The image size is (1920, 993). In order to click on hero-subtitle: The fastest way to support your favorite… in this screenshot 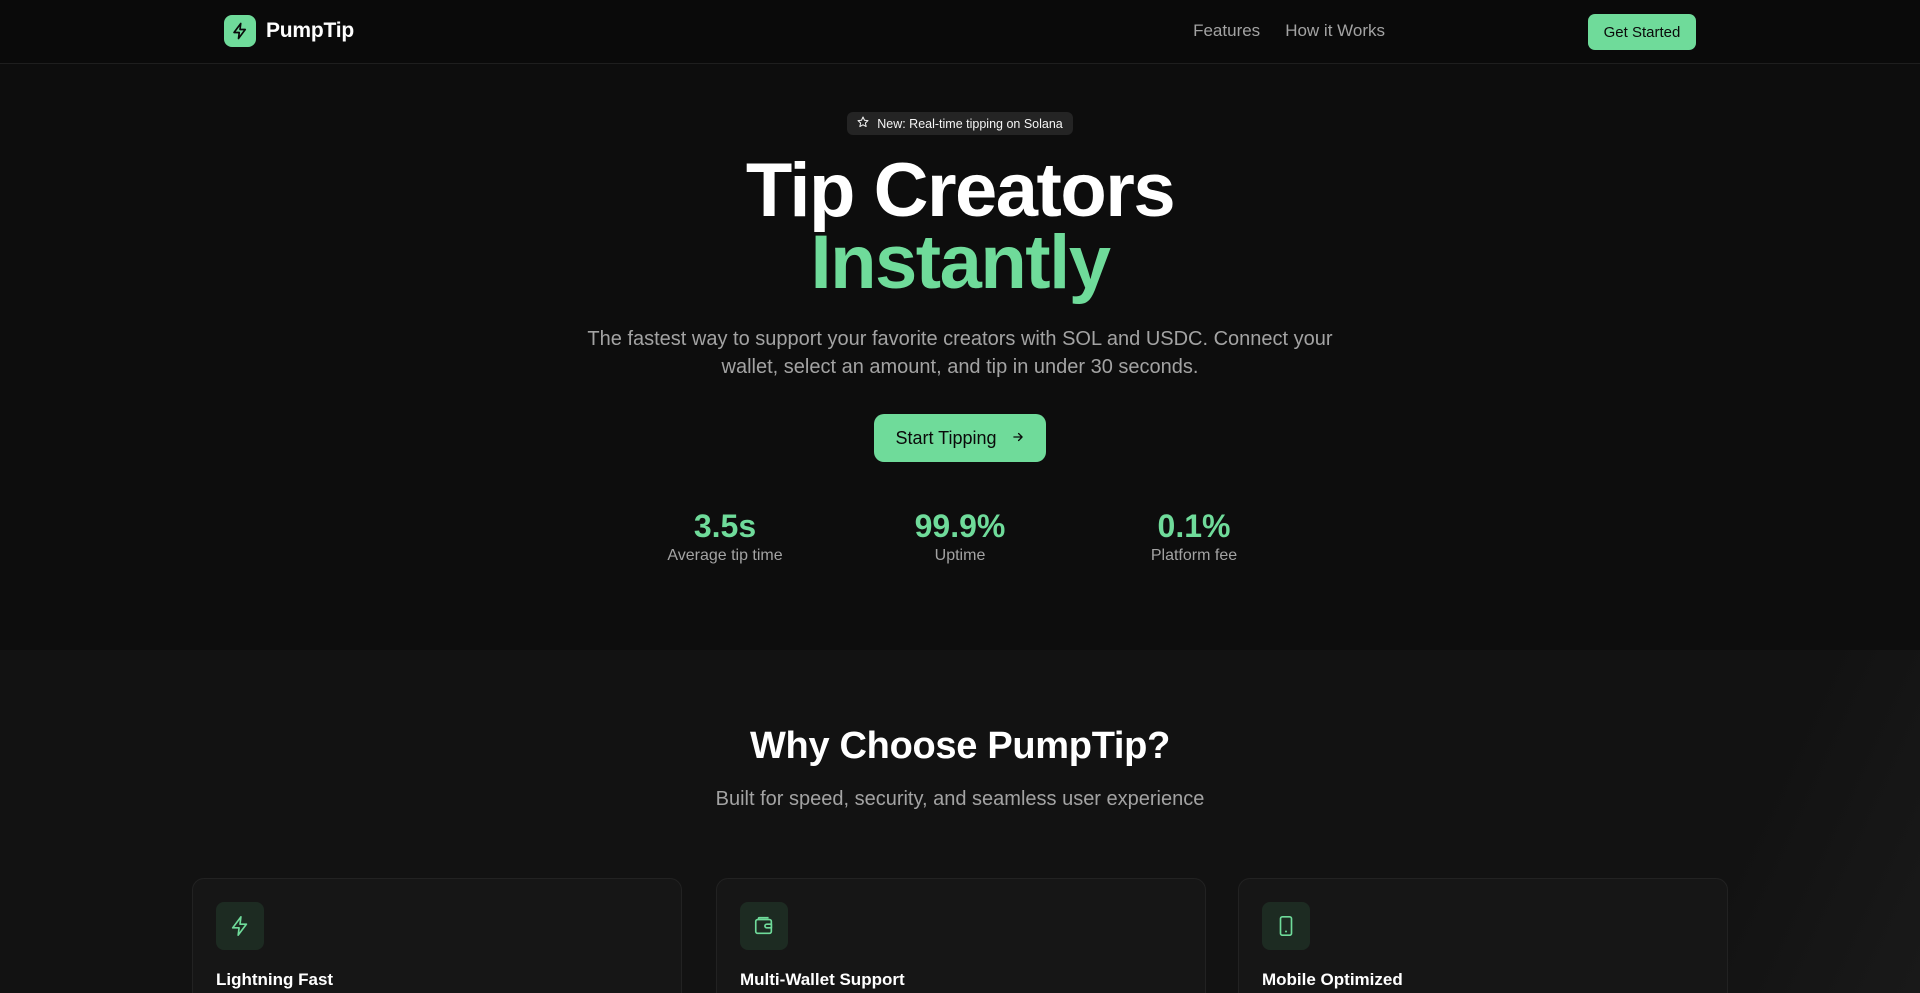, I will do `click(960, 353)`.